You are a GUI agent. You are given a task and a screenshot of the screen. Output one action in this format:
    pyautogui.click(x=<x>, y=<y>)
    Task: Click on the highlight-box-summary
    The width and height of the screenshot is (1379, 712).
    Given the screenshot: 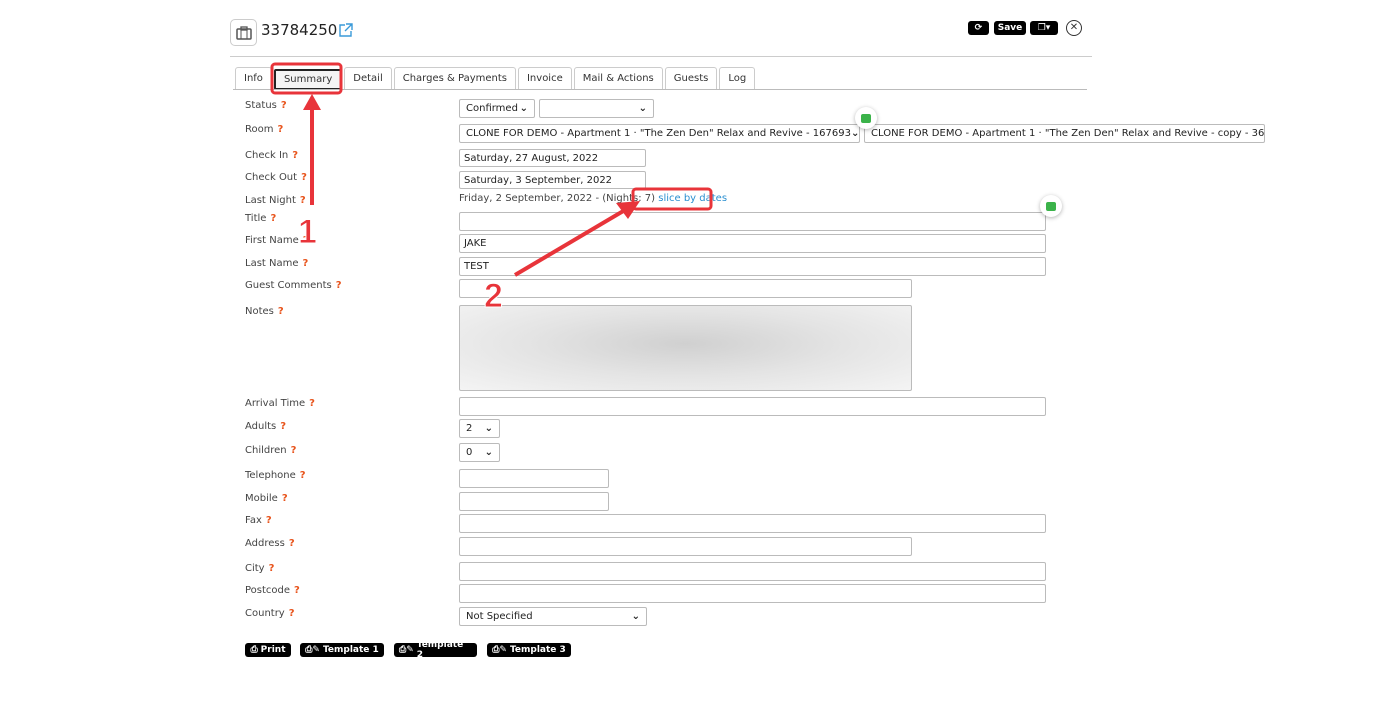 What is the action you would take?
    pyautogui.click(x=306, y=78)
    